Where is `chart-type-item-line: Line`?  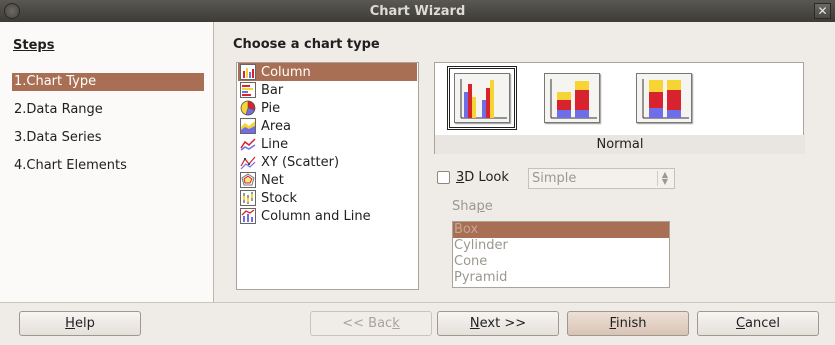 chart-type-item-line: Line is located at coordinates (327, 144).